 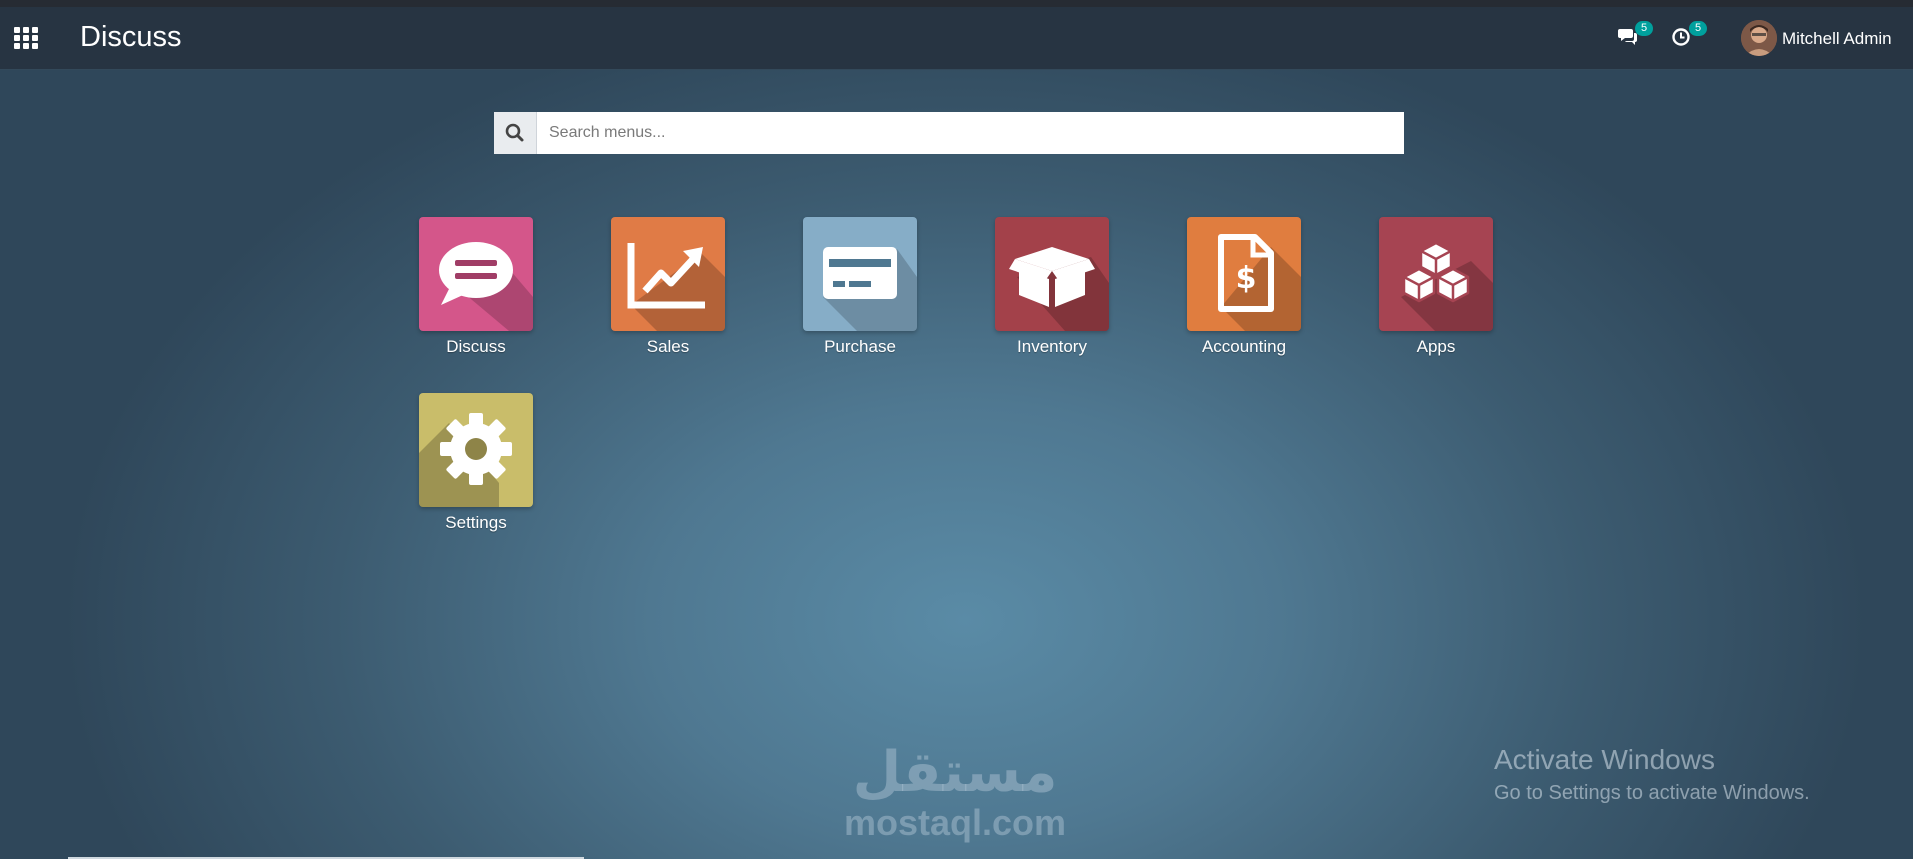 What do you see at coordinates (1635, 37) in the screenshot?
I see `messaging-menu: 5` at bounding box center [1635, 37].